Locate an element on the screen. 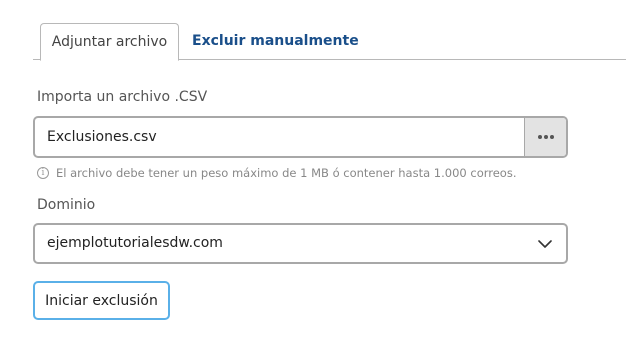 The width and height of the screenshot is (626, 341). browse-file-button is located at coordinates (545, 137).